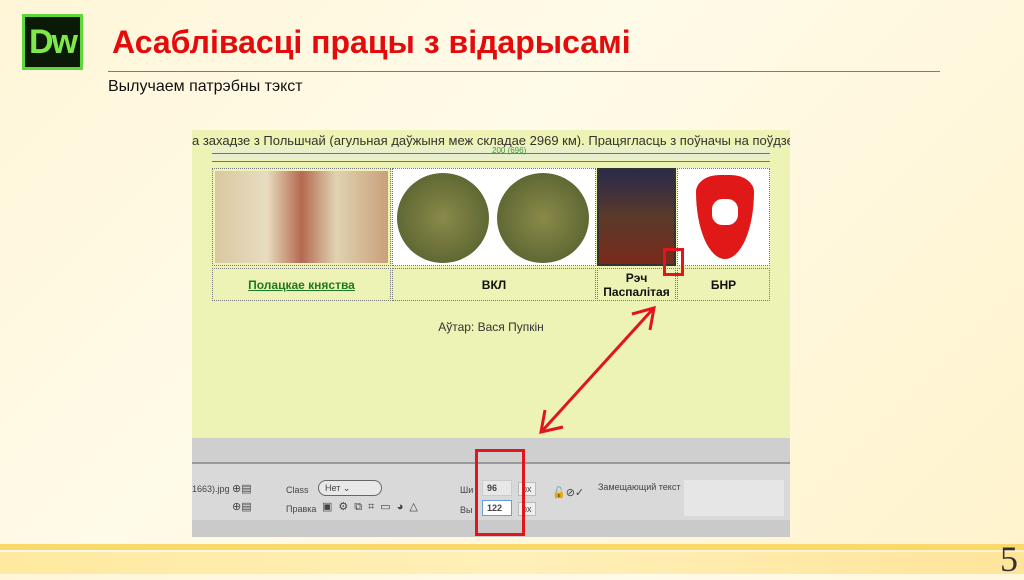  I want to click on double-arrow-icon, so click(597, 369).